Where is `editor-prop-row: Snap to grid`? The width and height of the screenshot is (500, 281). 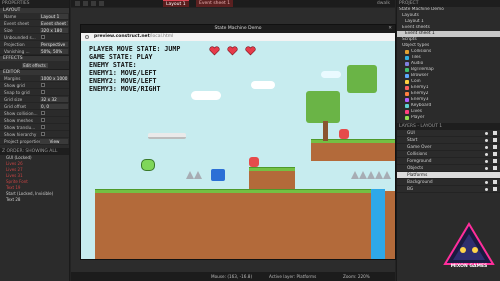 editor-prop-row: Snap to grid is located at coordinates (34, 92).